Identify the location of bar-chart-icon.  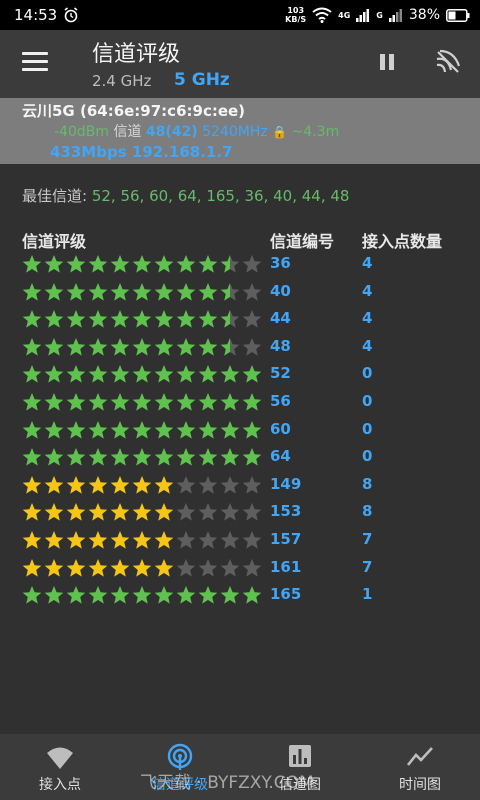
(300, 756).